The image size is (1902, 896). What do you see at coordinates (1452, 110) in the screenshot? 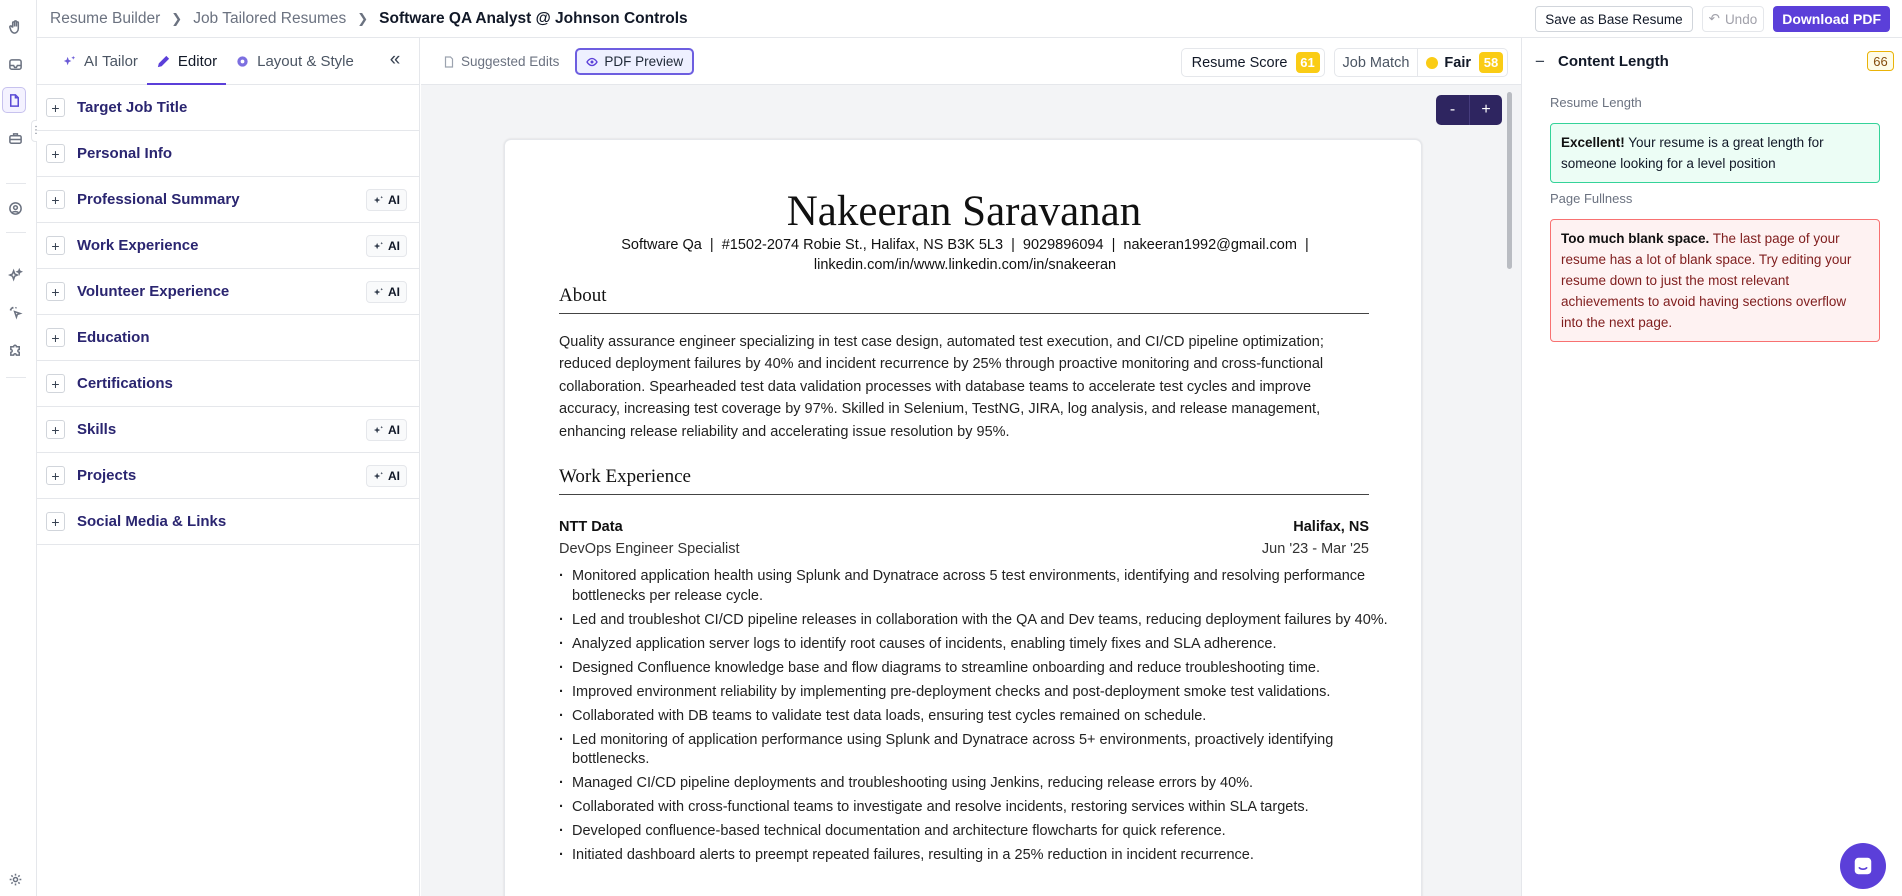
I see `zoom-out-button: -` at bounding box center [1452, 110].